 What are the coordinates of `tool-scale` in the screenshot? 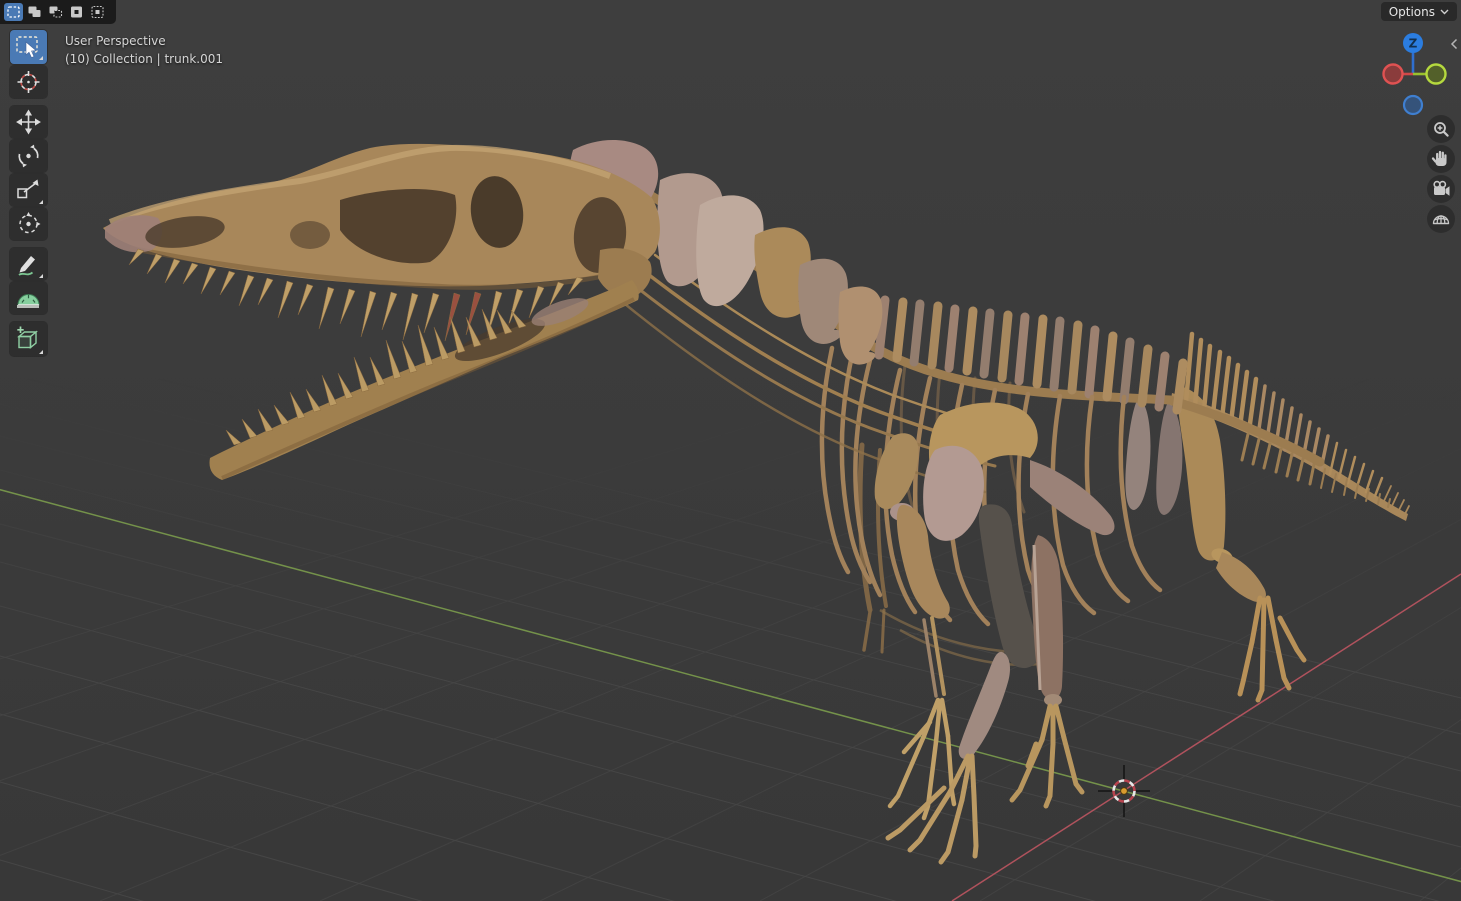 It's located at (28, 190).